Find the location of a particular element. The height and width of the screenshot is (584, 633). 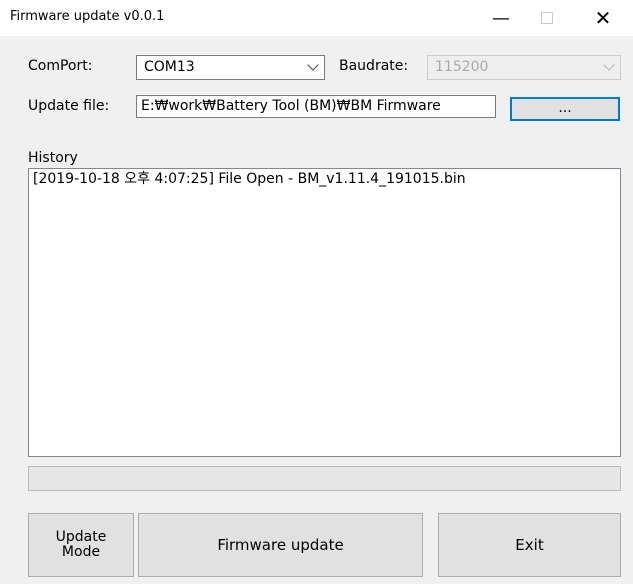

comport-select: COM13 is located at coordinates (230, 67).